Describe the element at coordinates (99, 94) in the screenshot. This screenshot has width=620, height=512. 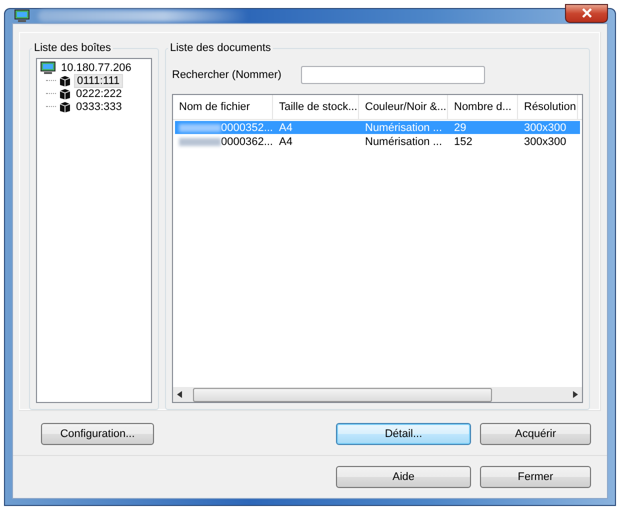
I see `tree-item: 0222:222` at that location.